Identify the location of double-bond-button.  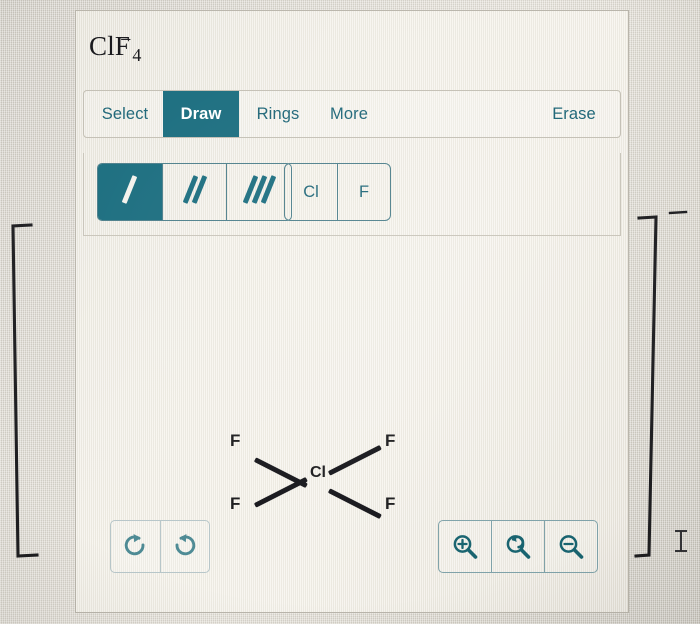
(195, 192).